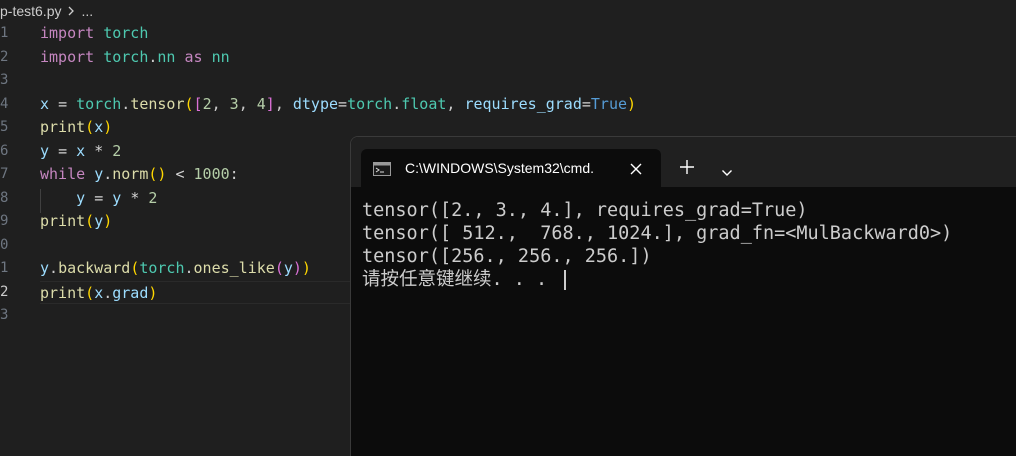  What do you see at coordinates (585, 210) in the screenshot?
I see `terminal-line: tensor([2., 3., 4.], requires_grad=True)` at bounding box center [585, 210].